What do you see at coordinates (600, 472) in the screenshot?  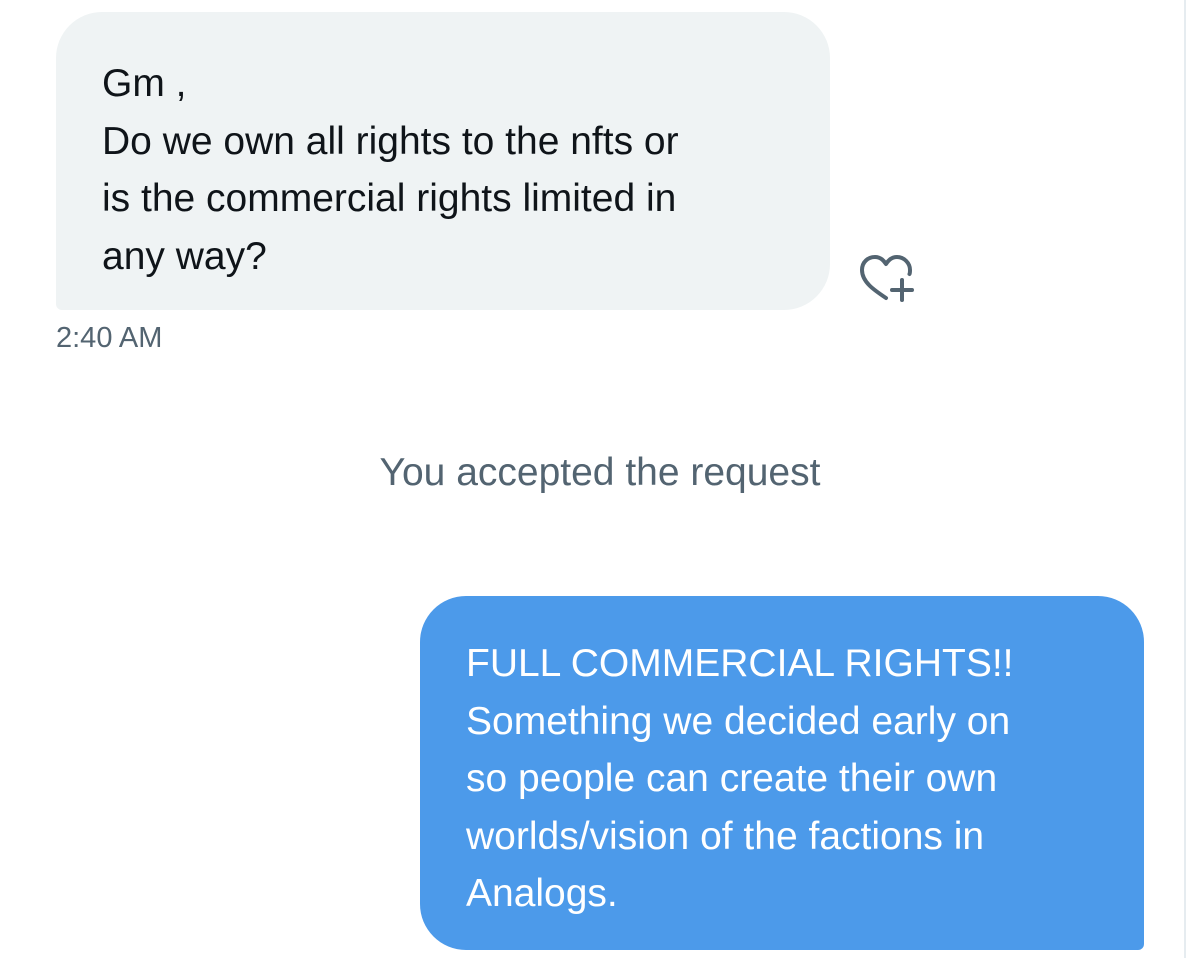 I see `system-message: You accepted the request` at bounding box center [600, 472].